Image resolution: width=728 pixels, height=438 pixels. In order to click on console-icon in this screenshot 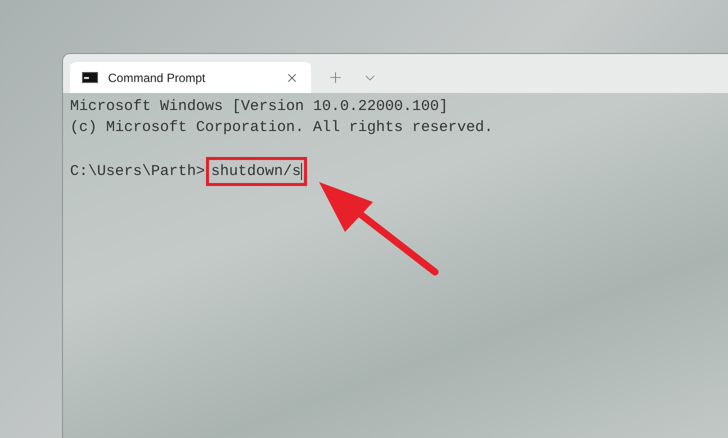, I will do `click(90, 77)`.